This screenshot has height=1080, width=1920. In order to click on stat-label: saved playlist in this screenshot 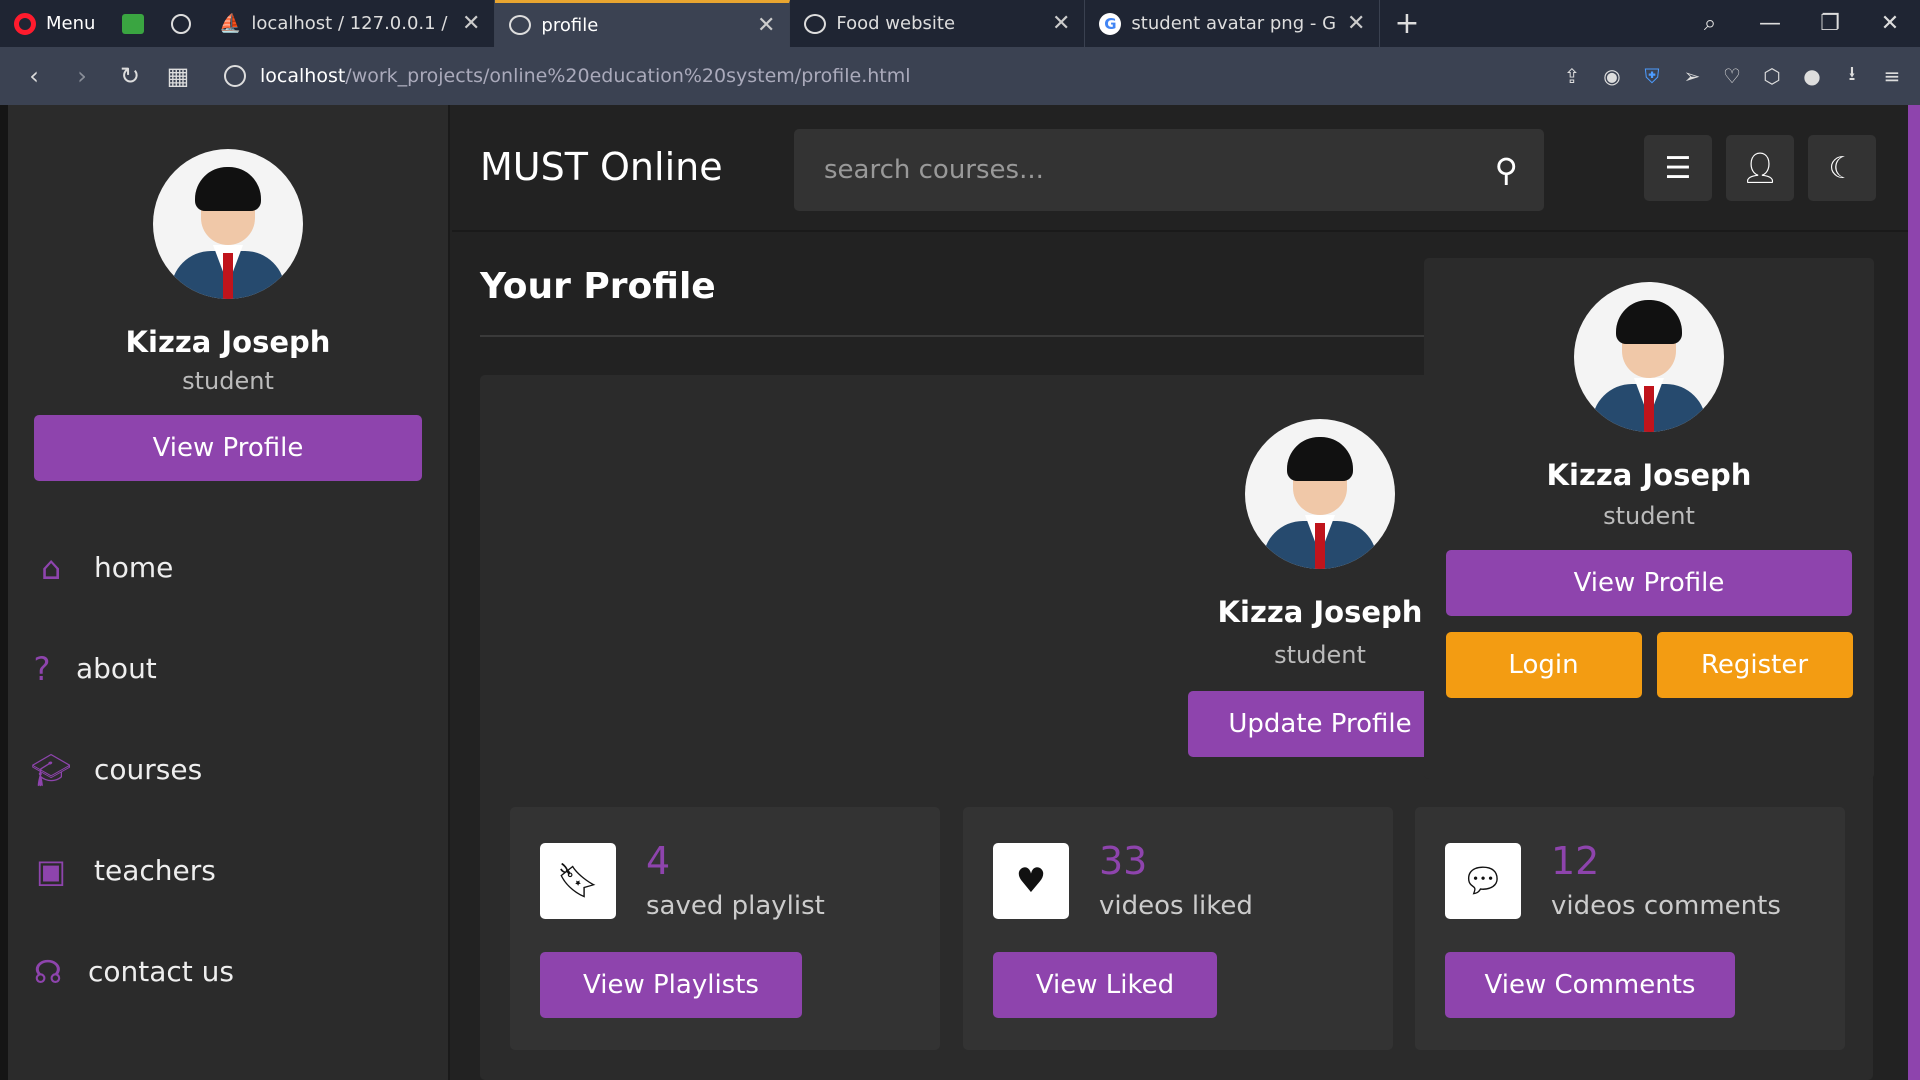, I will do `click(735, 906)`.